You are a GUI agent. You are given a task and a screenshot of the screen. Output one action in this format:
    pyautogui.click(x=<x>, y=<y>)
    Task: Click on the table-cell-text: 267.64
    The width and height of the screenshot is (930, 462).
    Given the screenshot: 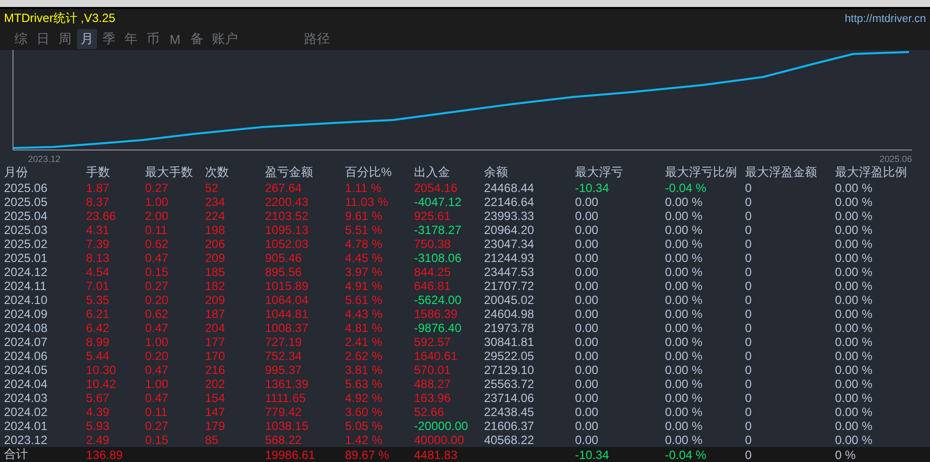 What is the action you would take?
    pyautogui.click(x=284, y=188)
    